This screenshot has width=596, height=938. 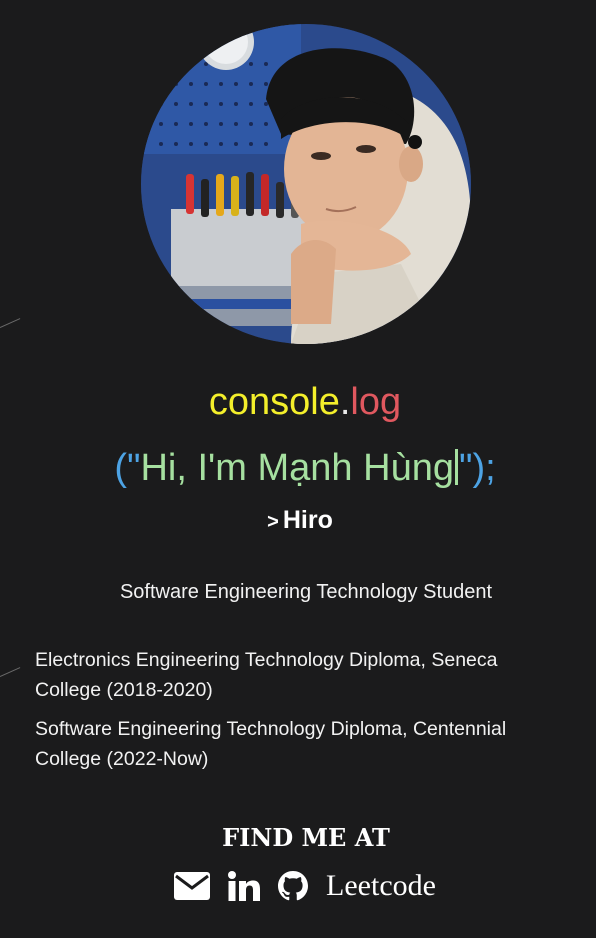 I want to click on typing-caret, so click(x=456, y=467).